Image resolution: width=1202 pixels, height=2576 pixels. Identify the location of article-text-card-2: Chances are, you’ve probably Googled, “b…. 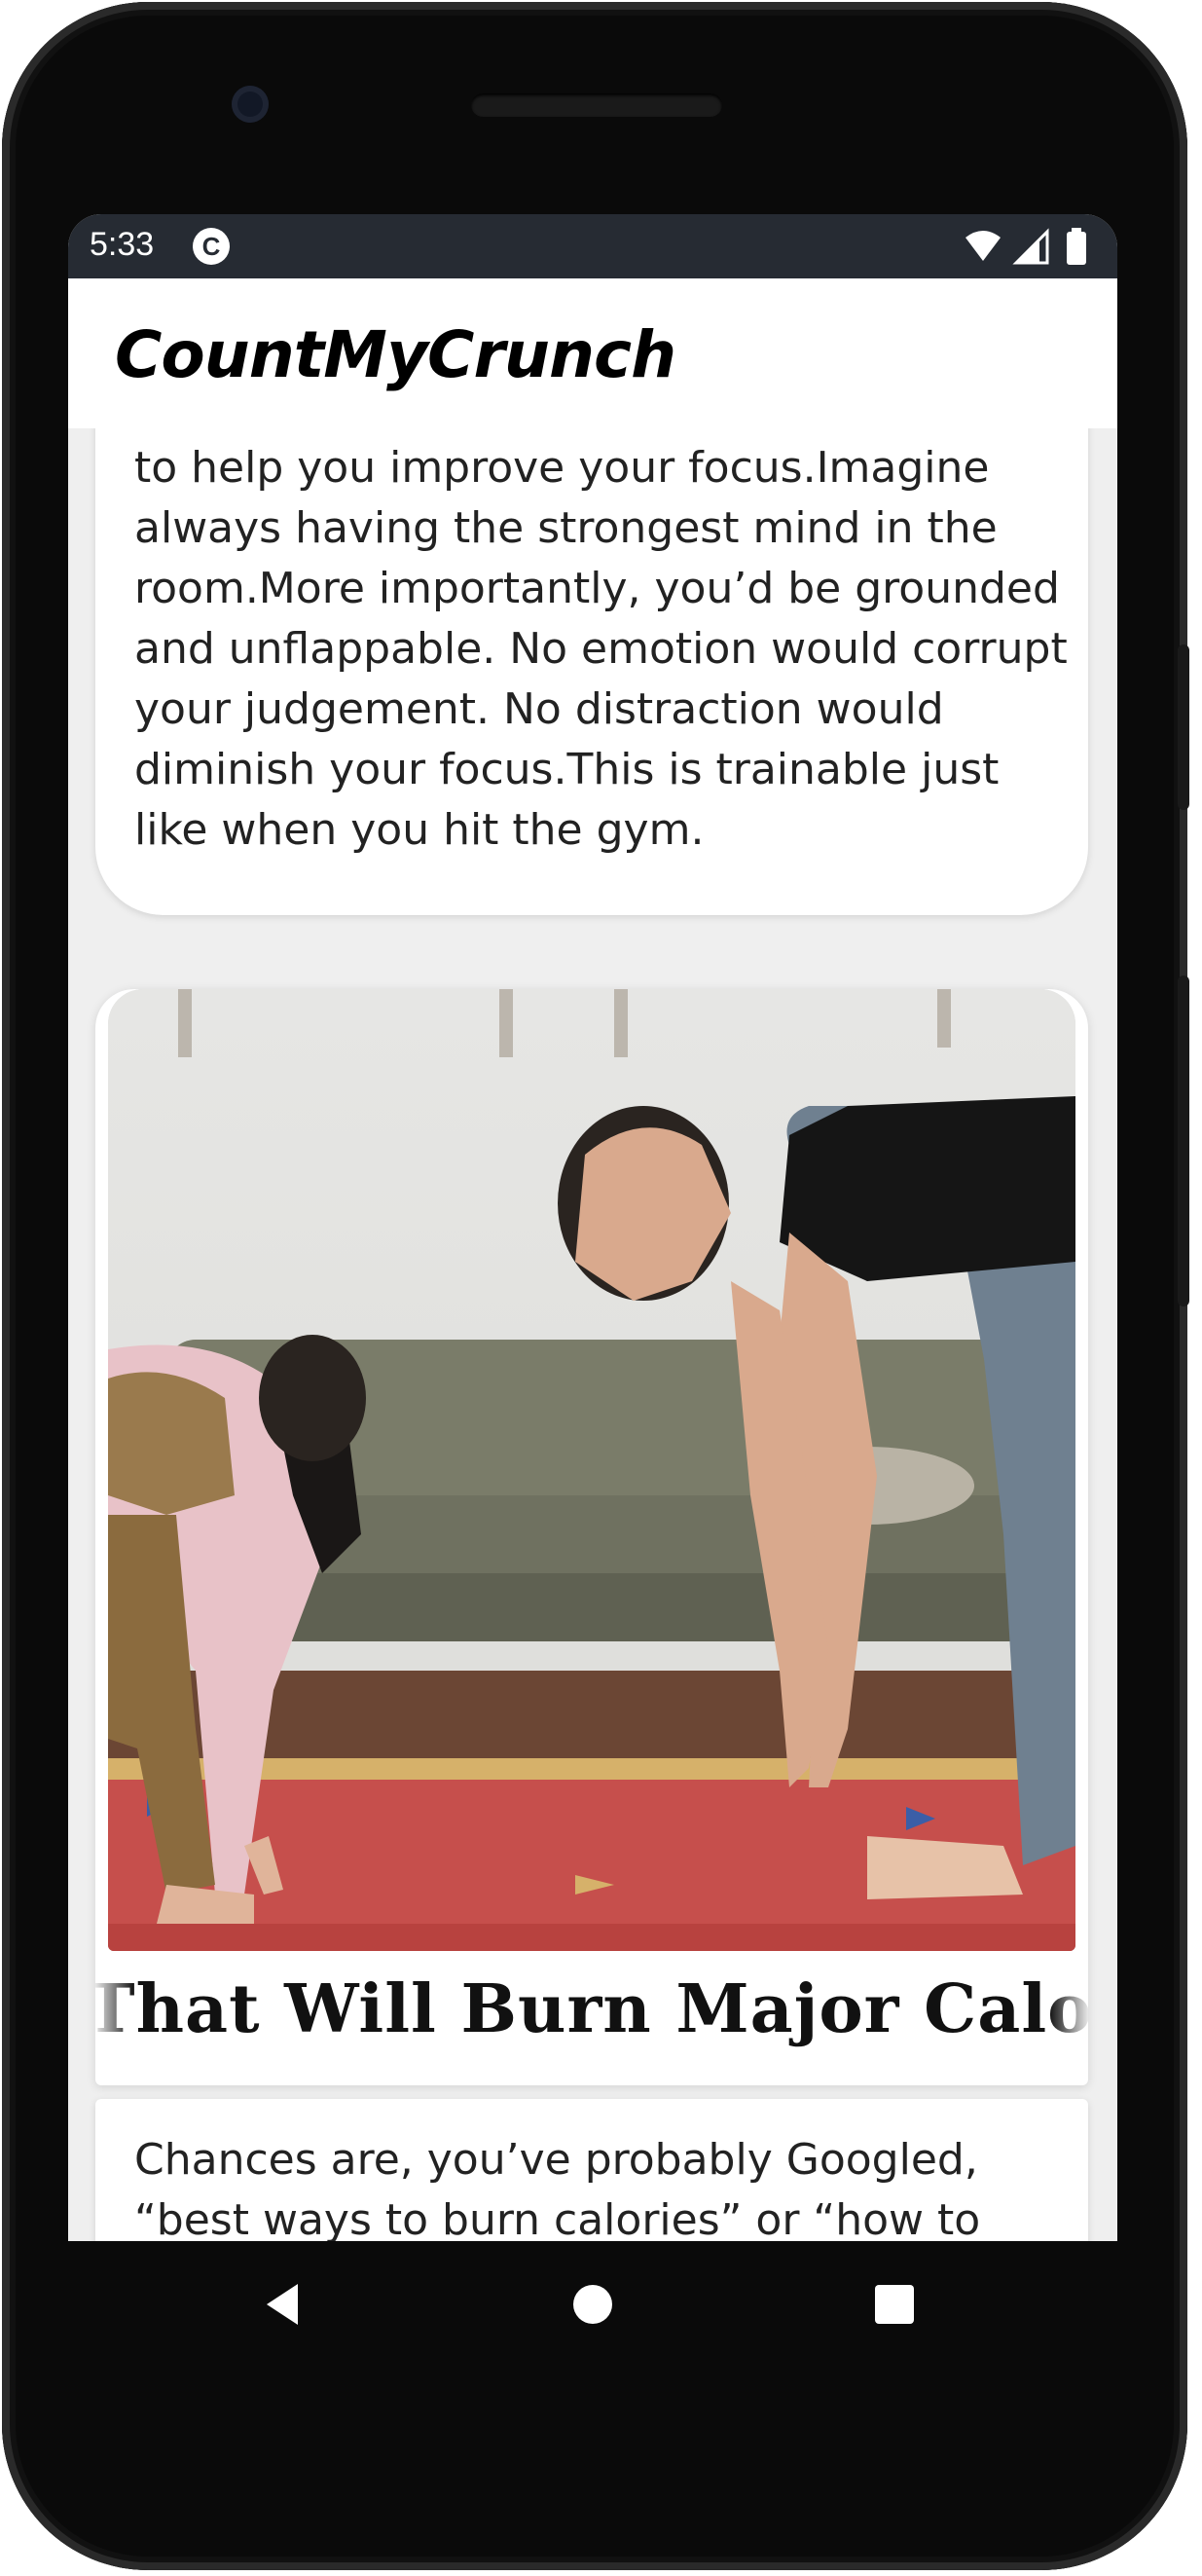
(591, 2170).